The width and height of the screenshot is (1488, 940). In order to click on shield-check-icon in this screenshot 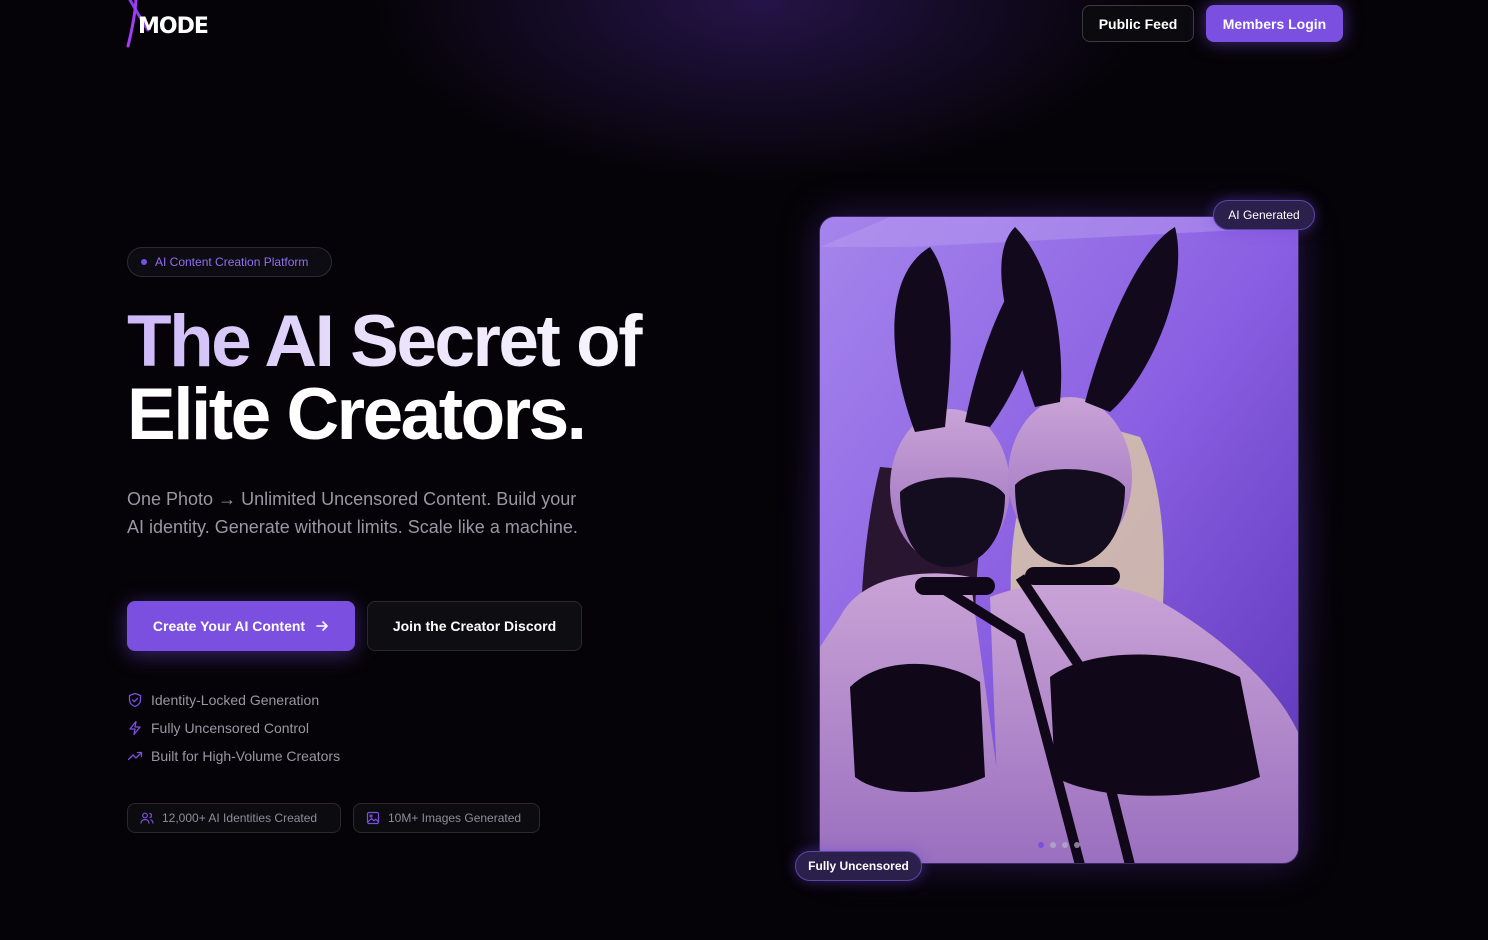, I will do `click(135, 700)`.